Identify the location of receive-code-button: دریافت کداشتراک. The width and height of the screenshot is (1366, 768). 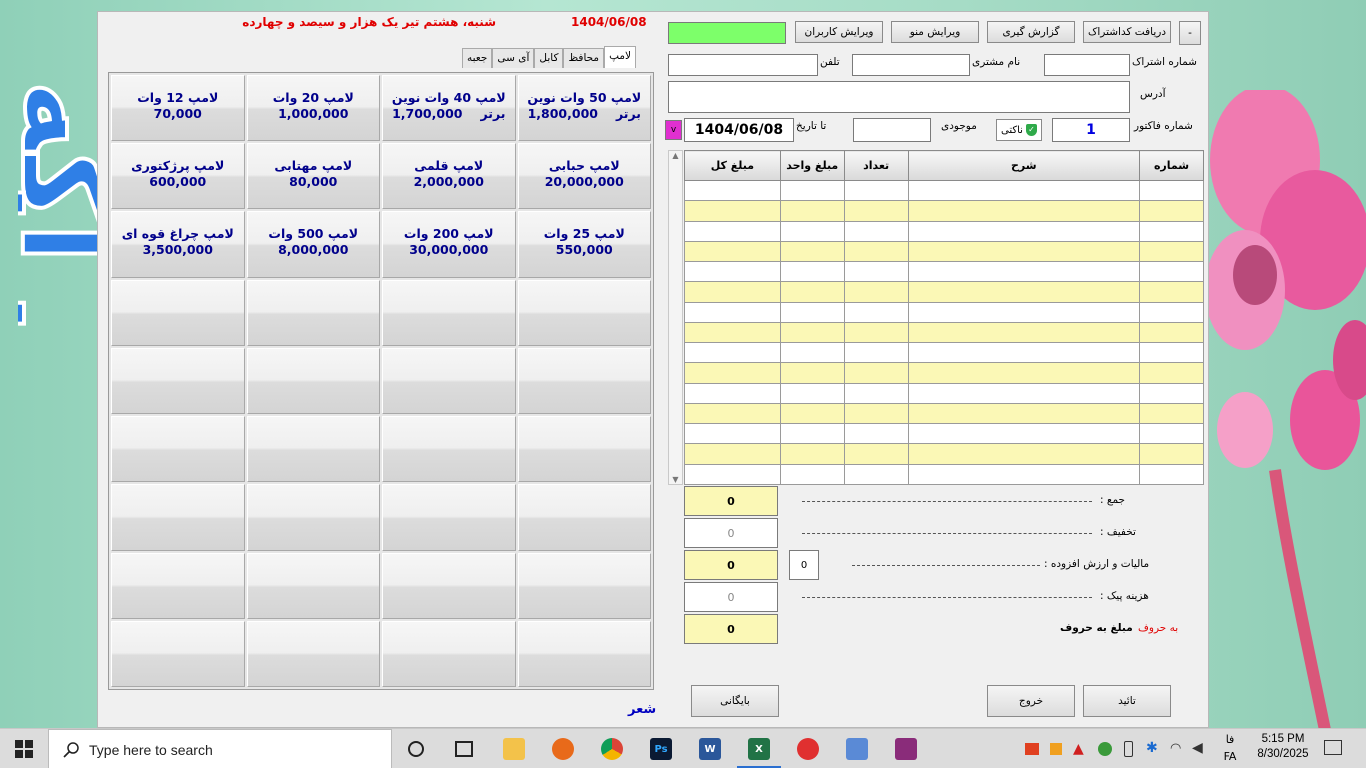
(1127, 32).